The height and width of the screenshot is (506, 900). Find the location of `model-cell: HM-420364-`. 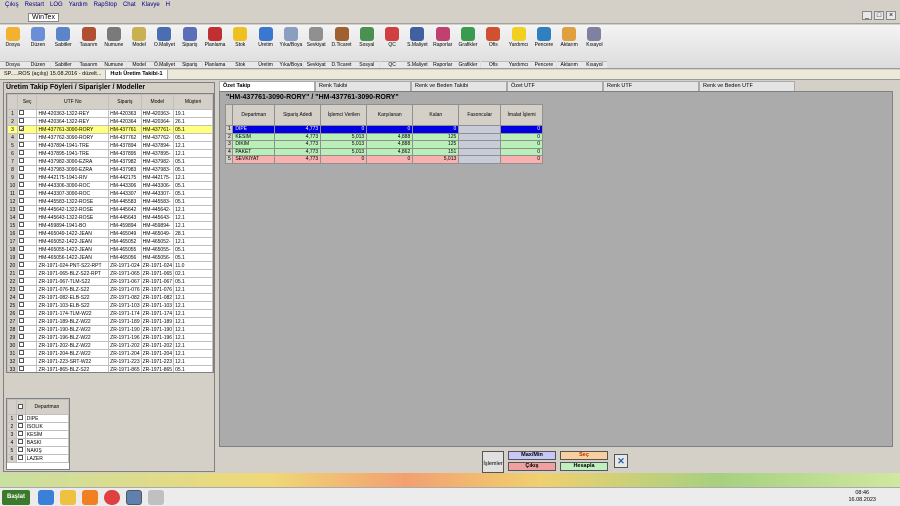

model-cell: HM-420364- is located at coordinates (157, 121).